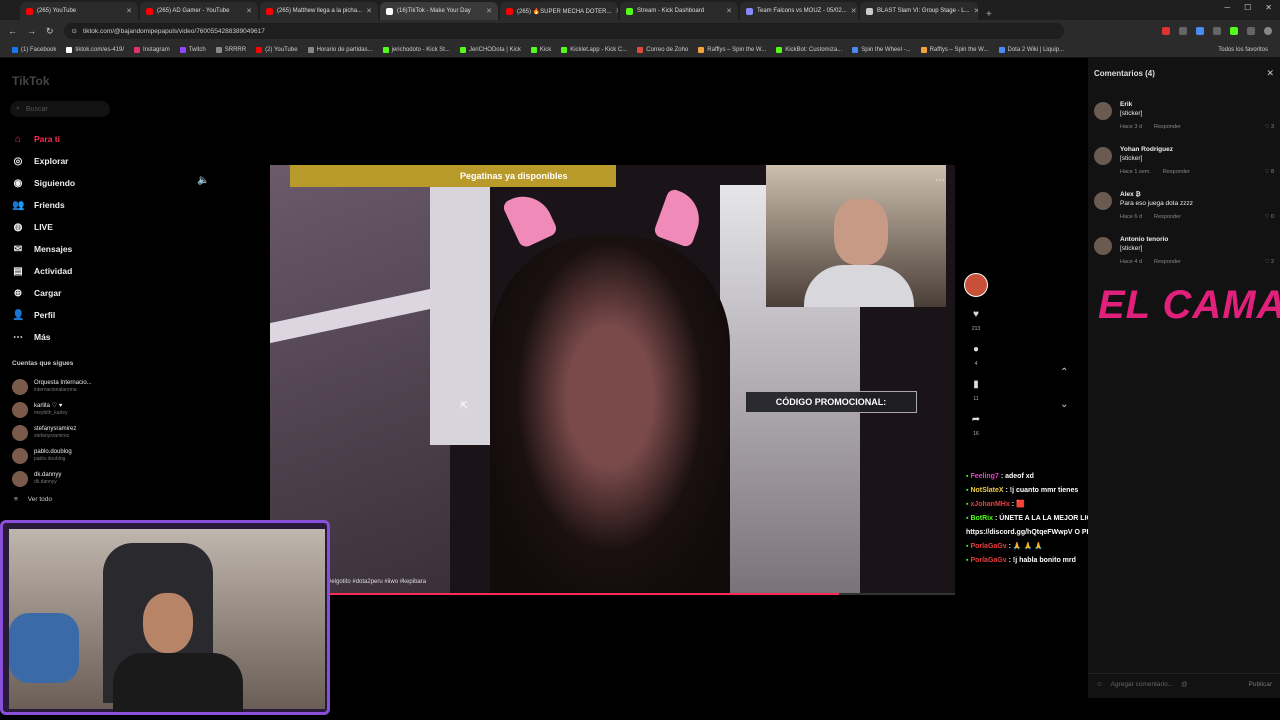 The height and width of the screenshot is (720, 1280). I want to click on bookmark-item: Twitch, so click(192, 49).